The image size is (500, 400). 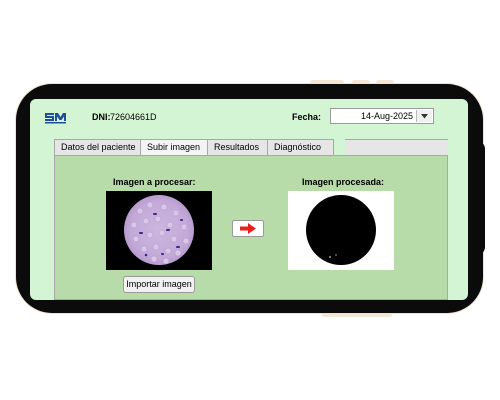 What do you see at coordinates (133, 117) in the screenshot?
I see `dni-value: 72604661D` at bounding box center [133, 117].